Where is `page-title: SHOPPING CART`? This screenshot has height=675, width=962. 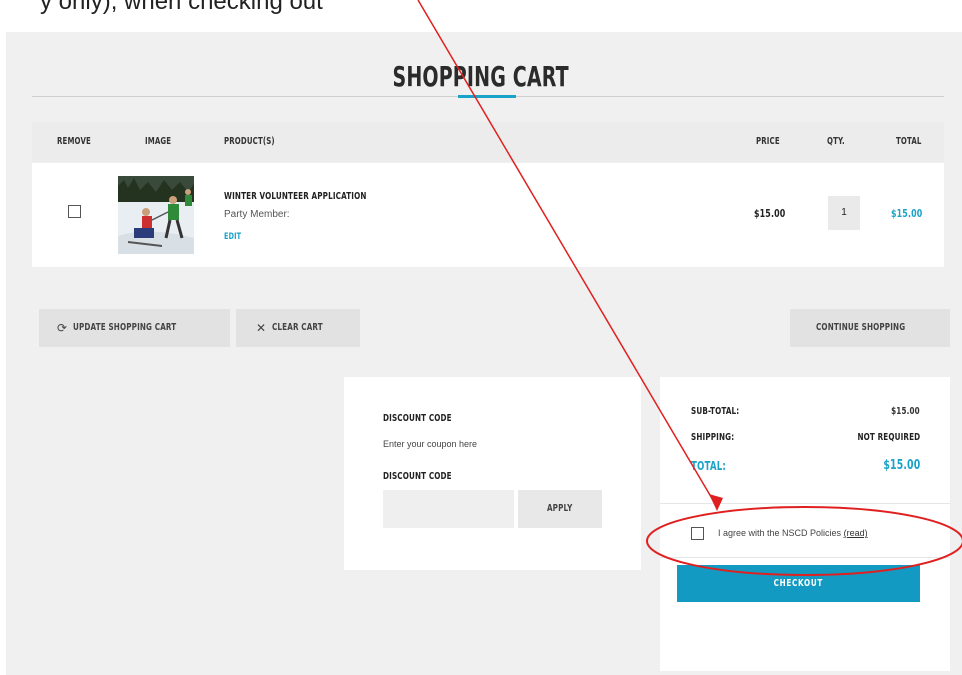
page-title: SHOPPING CART is located at coordinates (481, 76).